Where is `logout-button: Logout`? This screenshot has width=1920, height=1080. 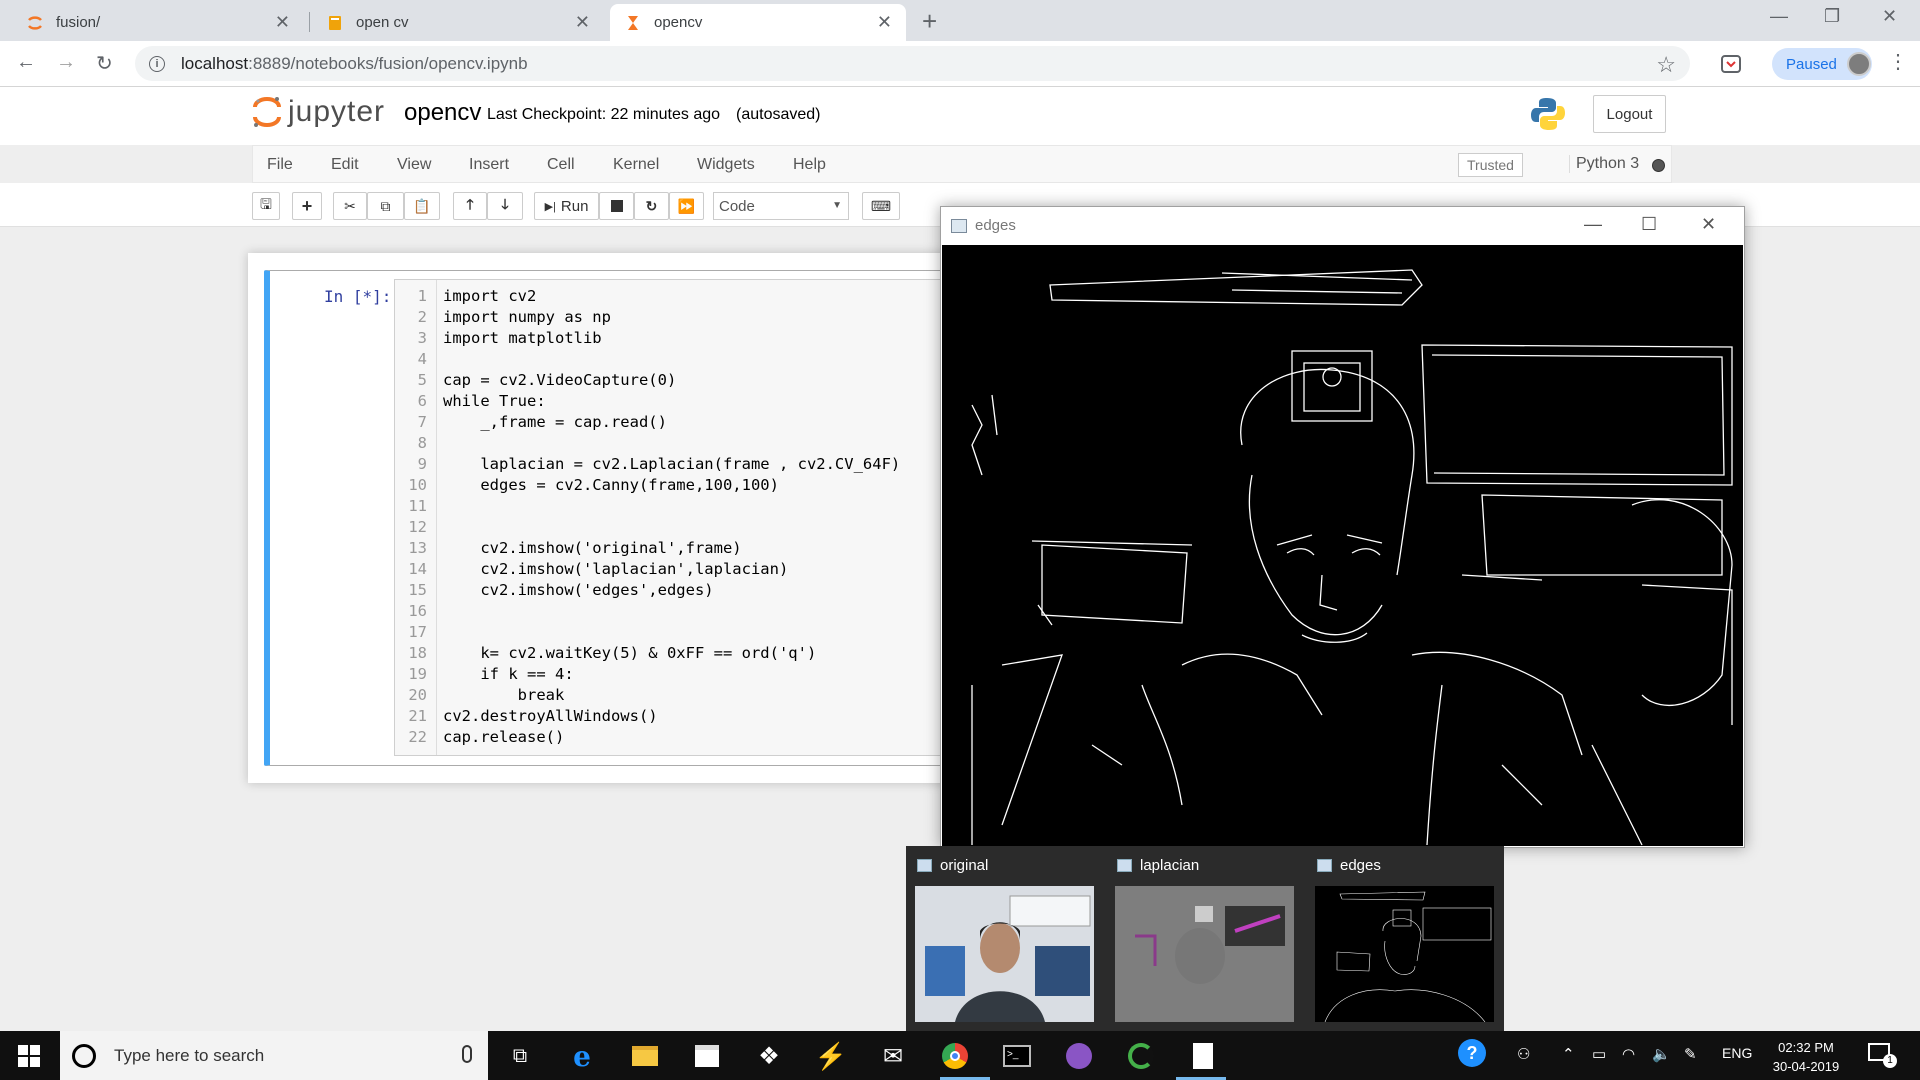 logout-button: Logout is located at coordinates (1629, 114).